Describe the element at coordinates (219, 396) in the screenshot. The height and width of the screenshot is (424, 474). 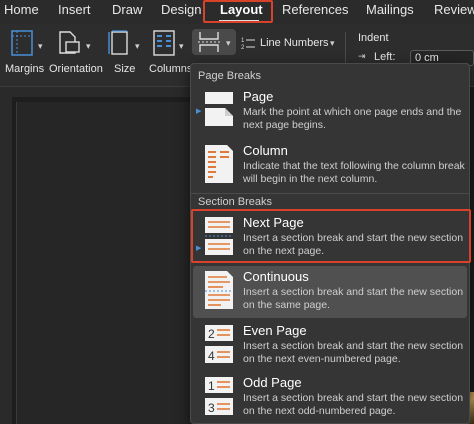
I see `odd-page-break-icon: 1 3` at that location.